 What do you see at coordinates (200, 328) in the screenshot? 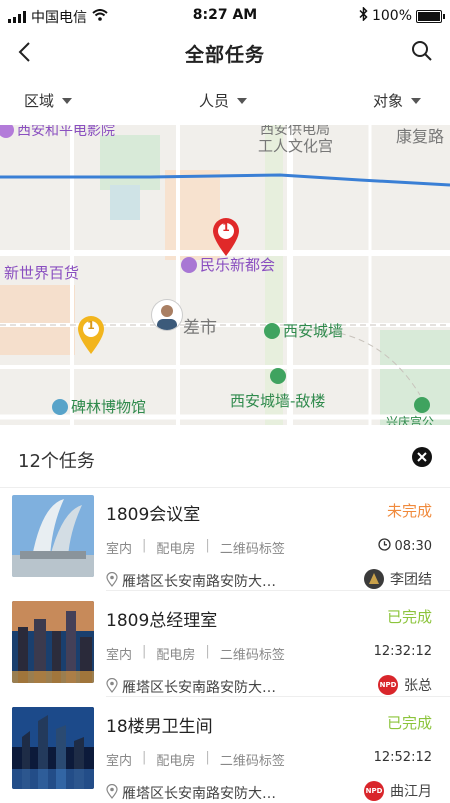
I see `map-label-chashi: 差市` at bounding box center [200, 328].